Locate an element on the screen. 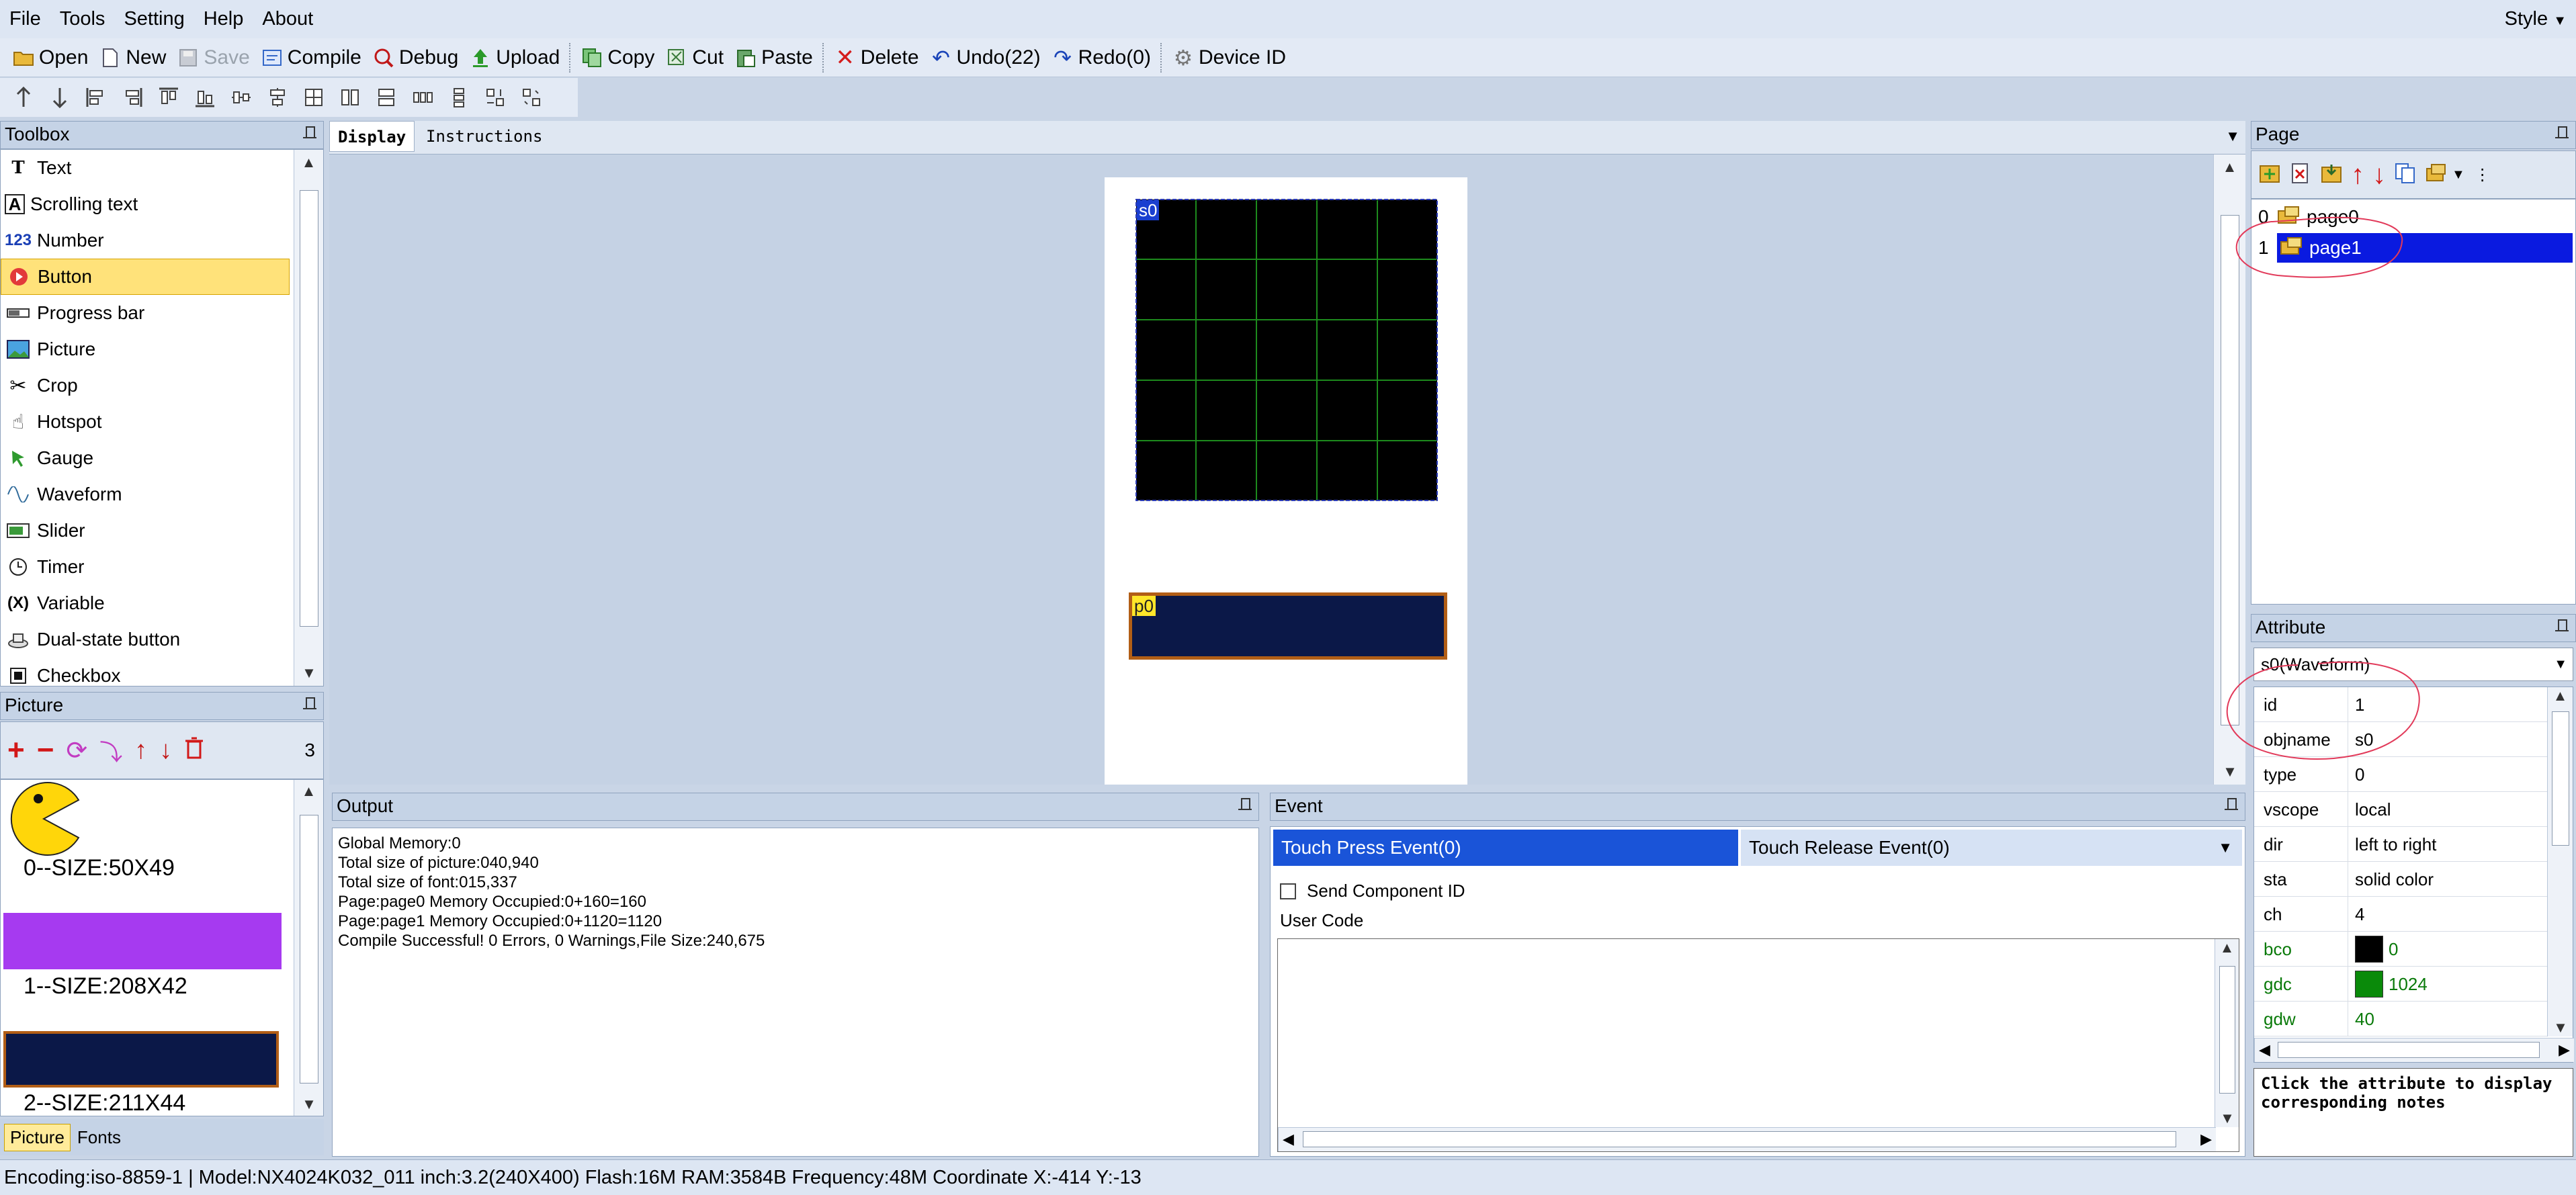  tab-touch-press-event: Touch Press Event(0) is located at coordinates (1505, 848).